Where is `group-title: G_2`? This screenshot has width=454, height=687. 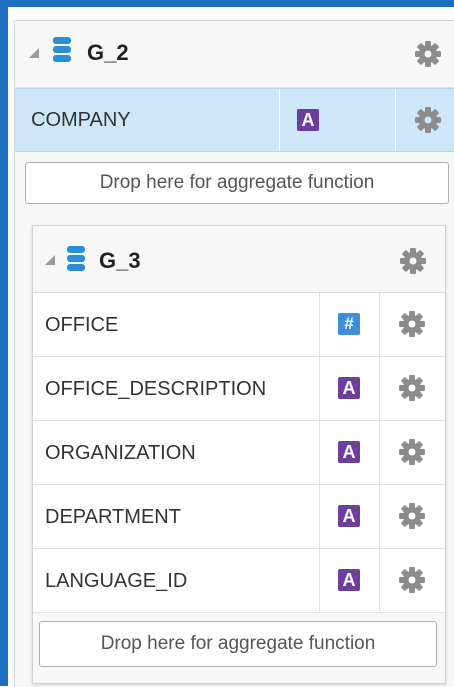
group-title: G_2 is located at coordinates (108, 52).